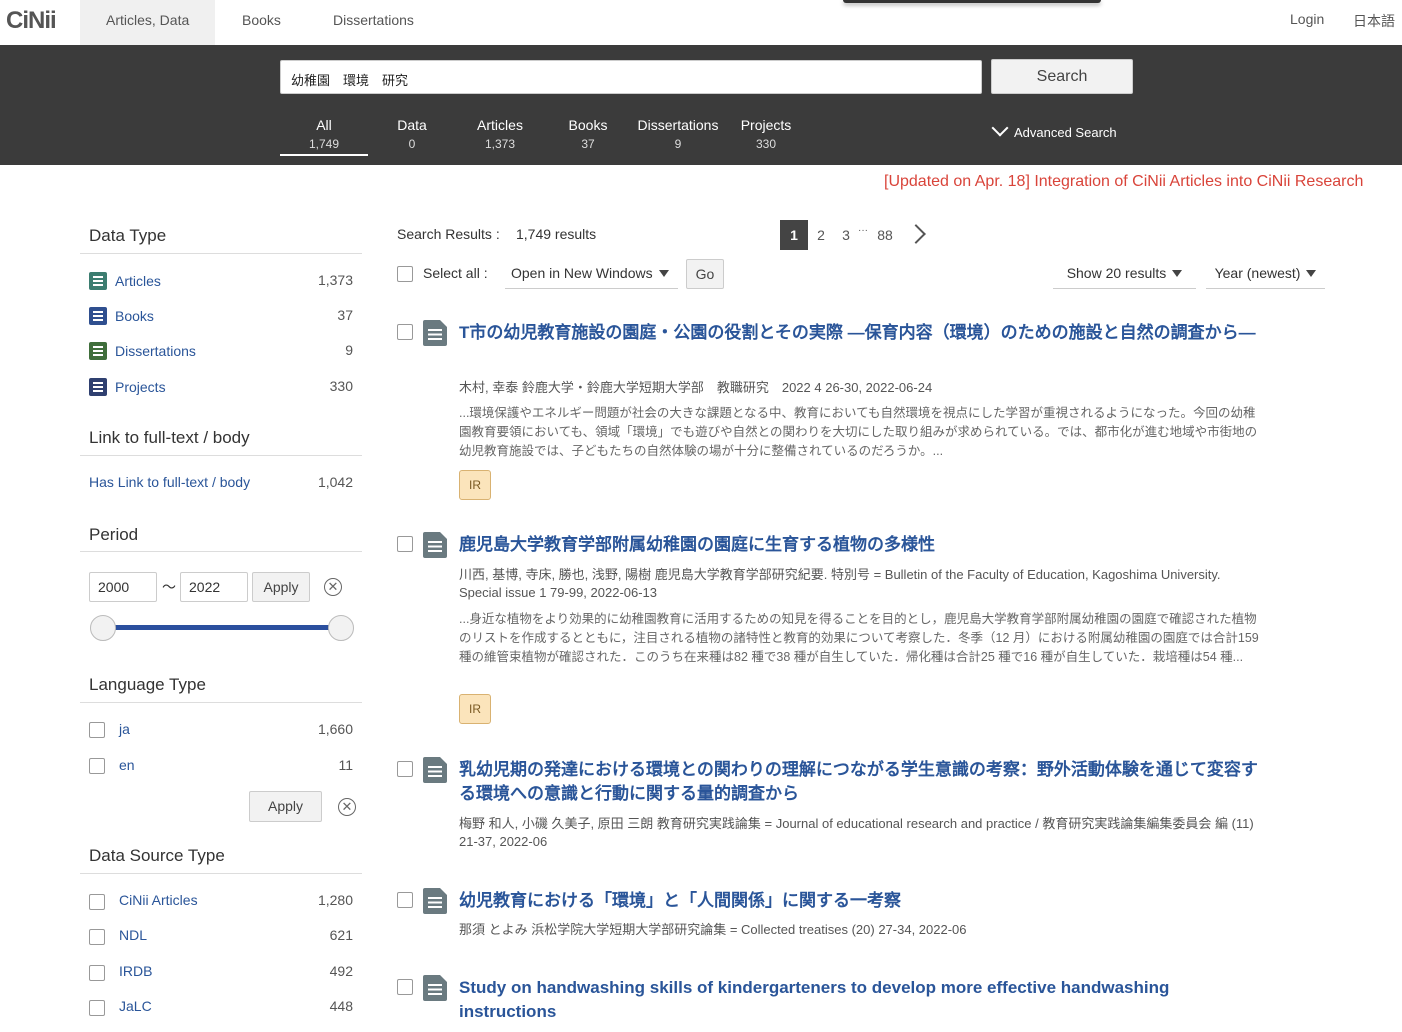 This screenshot has height=1032, width=1402. Describe the element at coordinates (97, 766) in the screenshot. I see `language-en-checkbox` at that location.